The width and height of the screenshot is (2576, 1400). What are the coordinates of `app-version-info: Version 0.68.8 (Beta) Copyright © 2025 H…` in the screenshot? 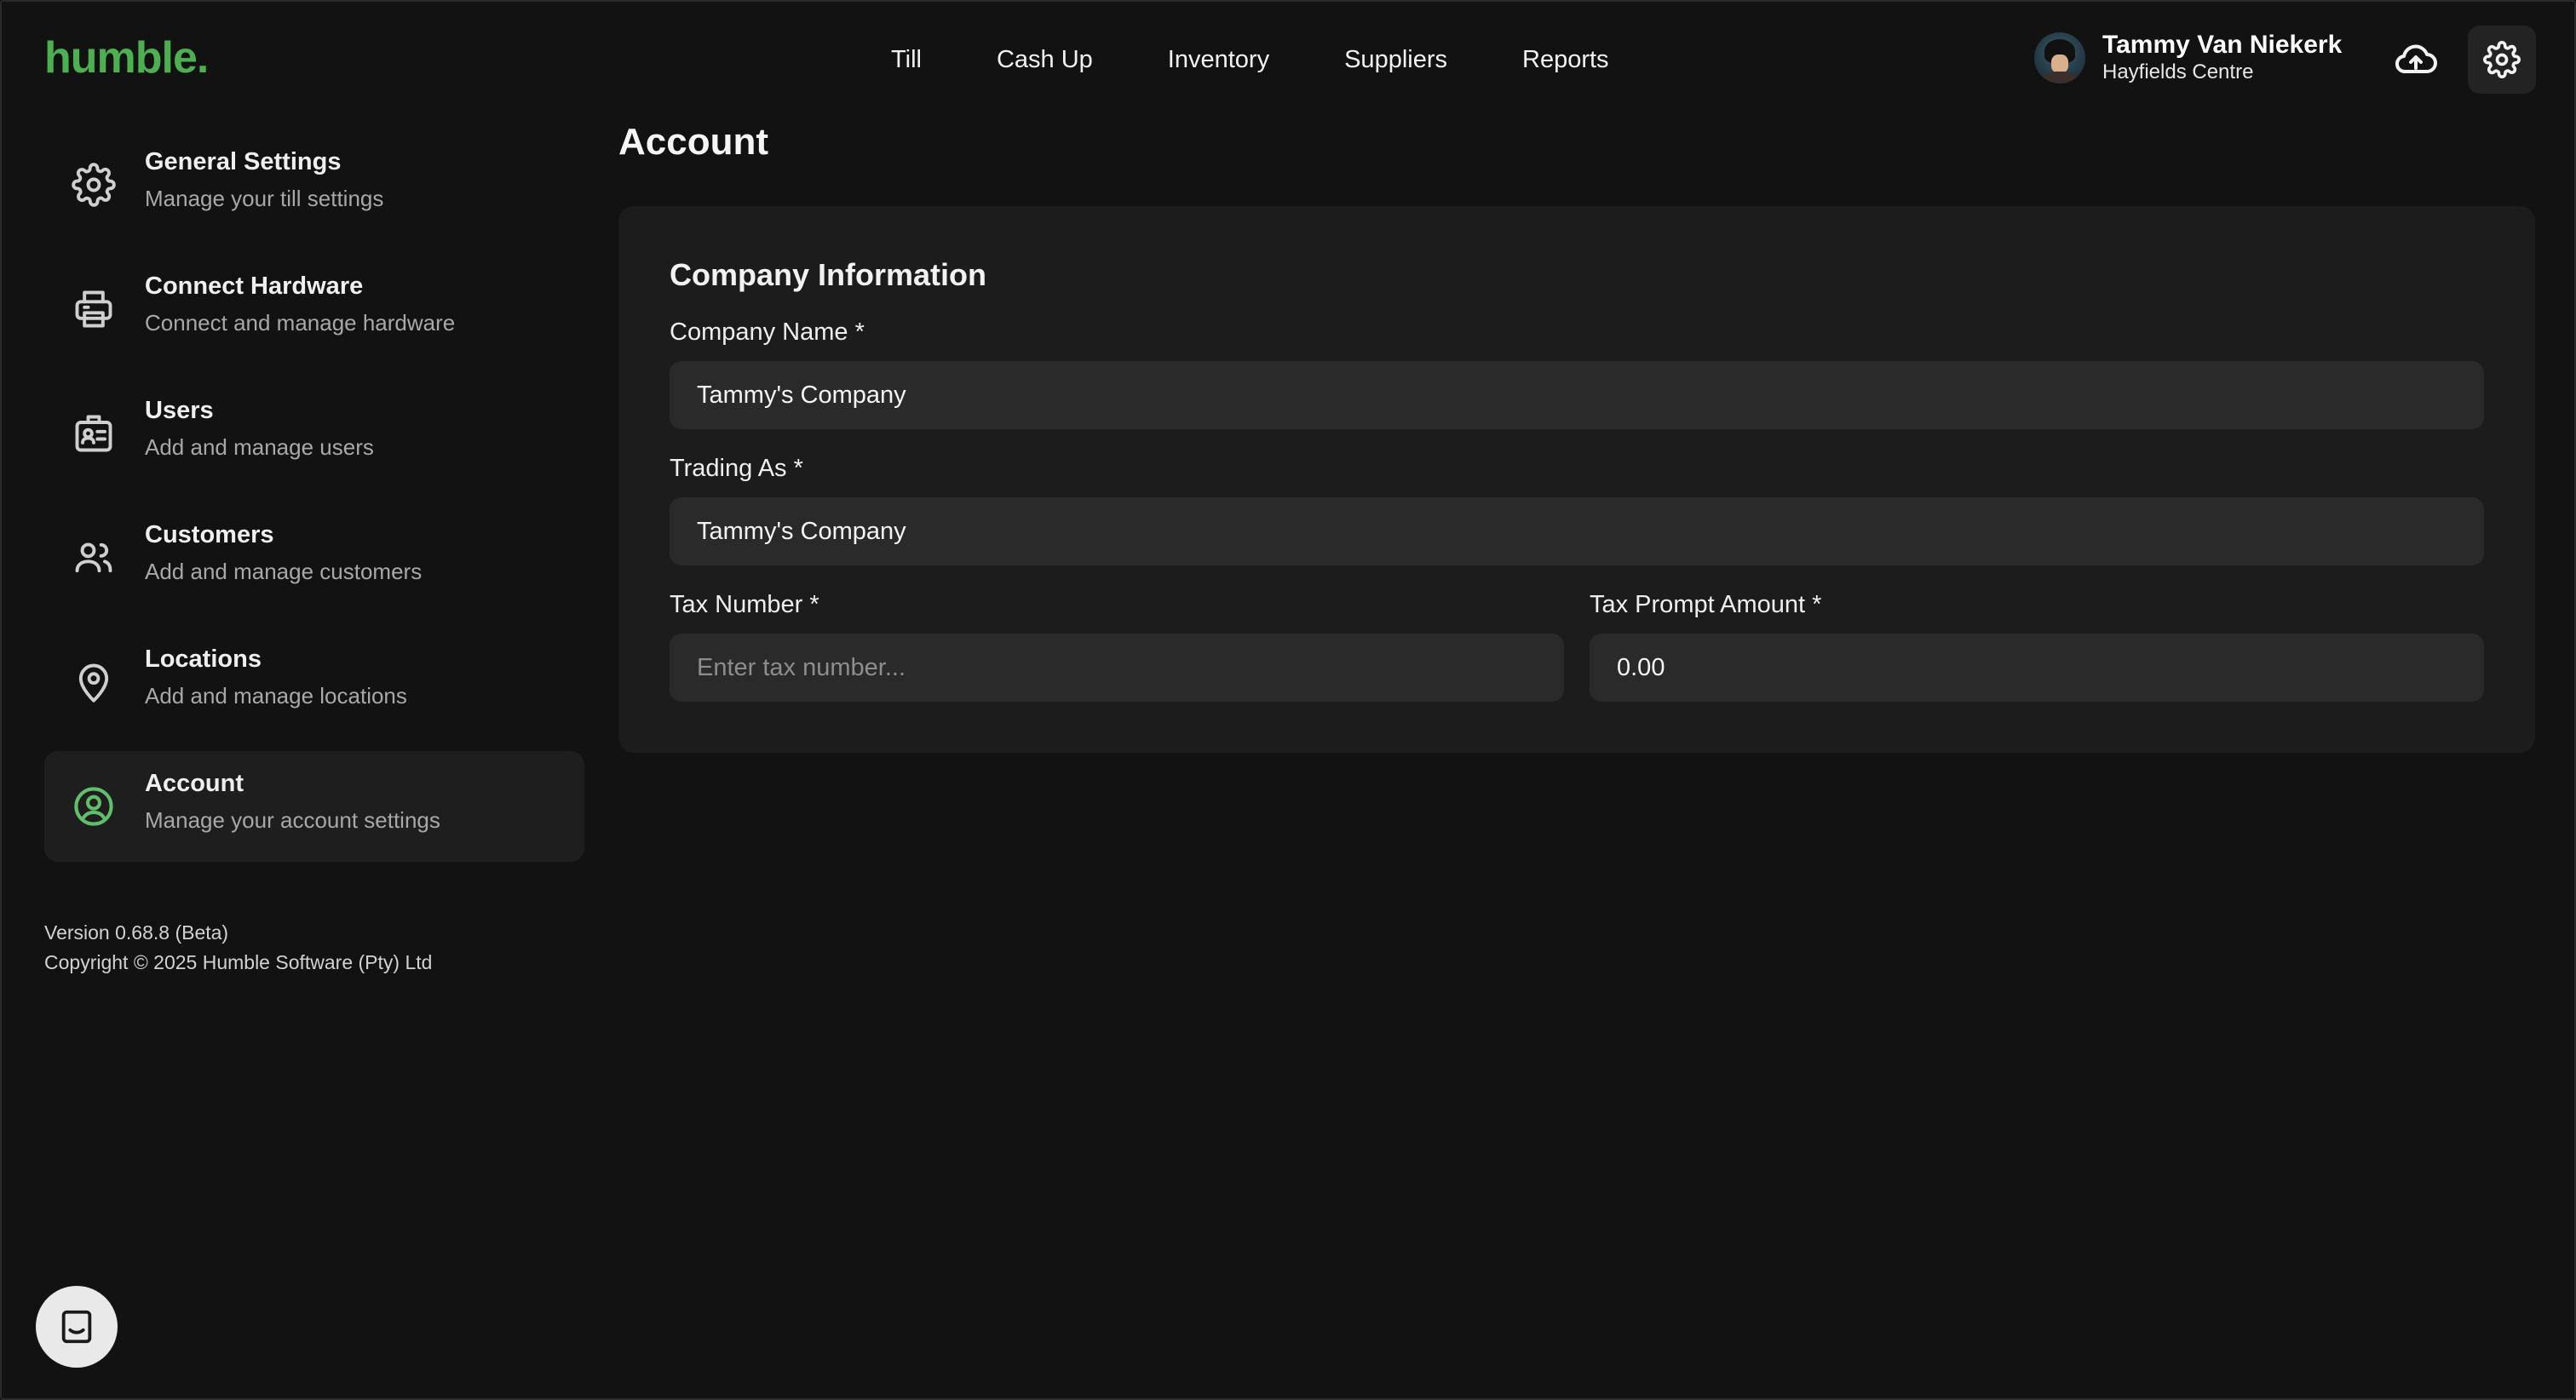 It's located at (238, 948).